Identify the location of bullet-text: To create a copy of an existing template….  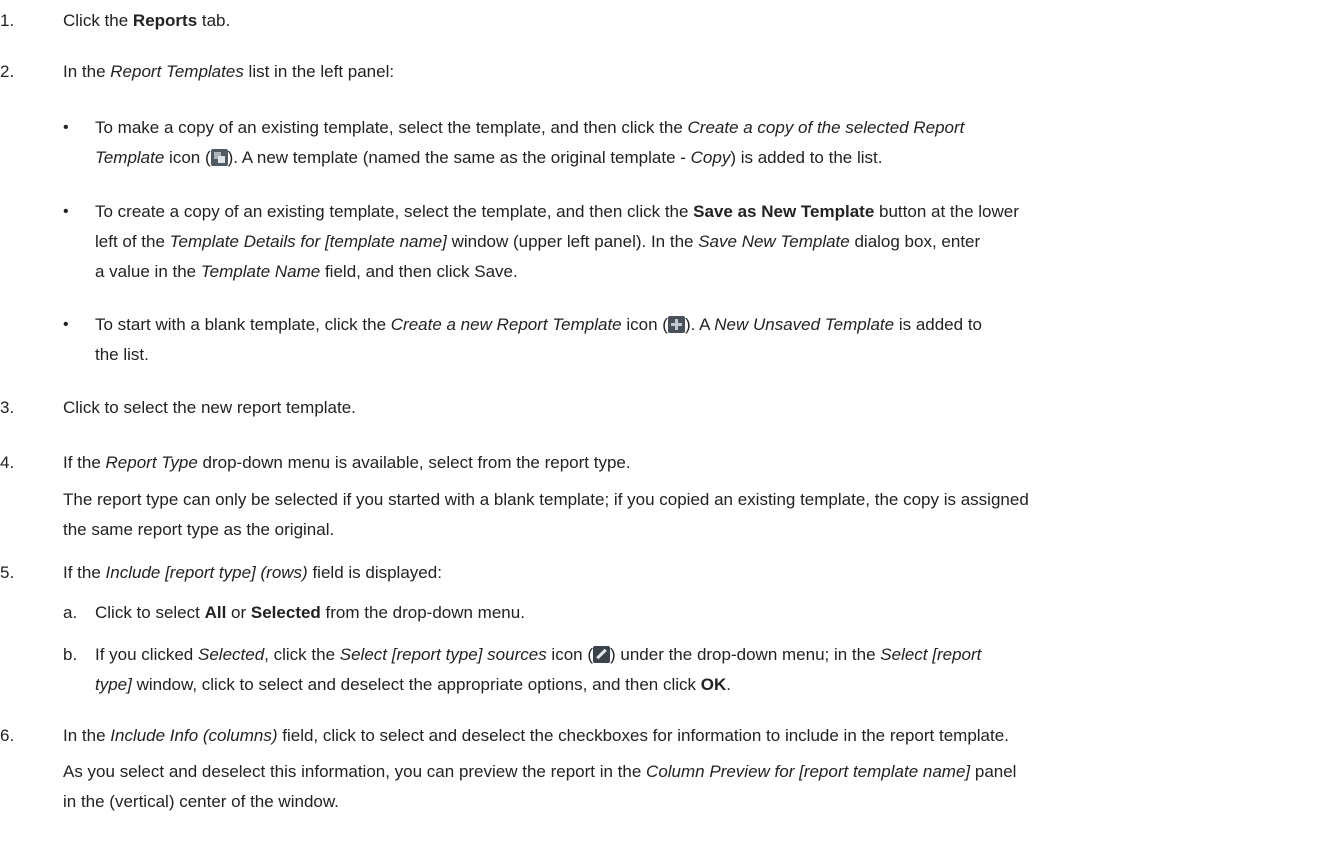
(557, 241).